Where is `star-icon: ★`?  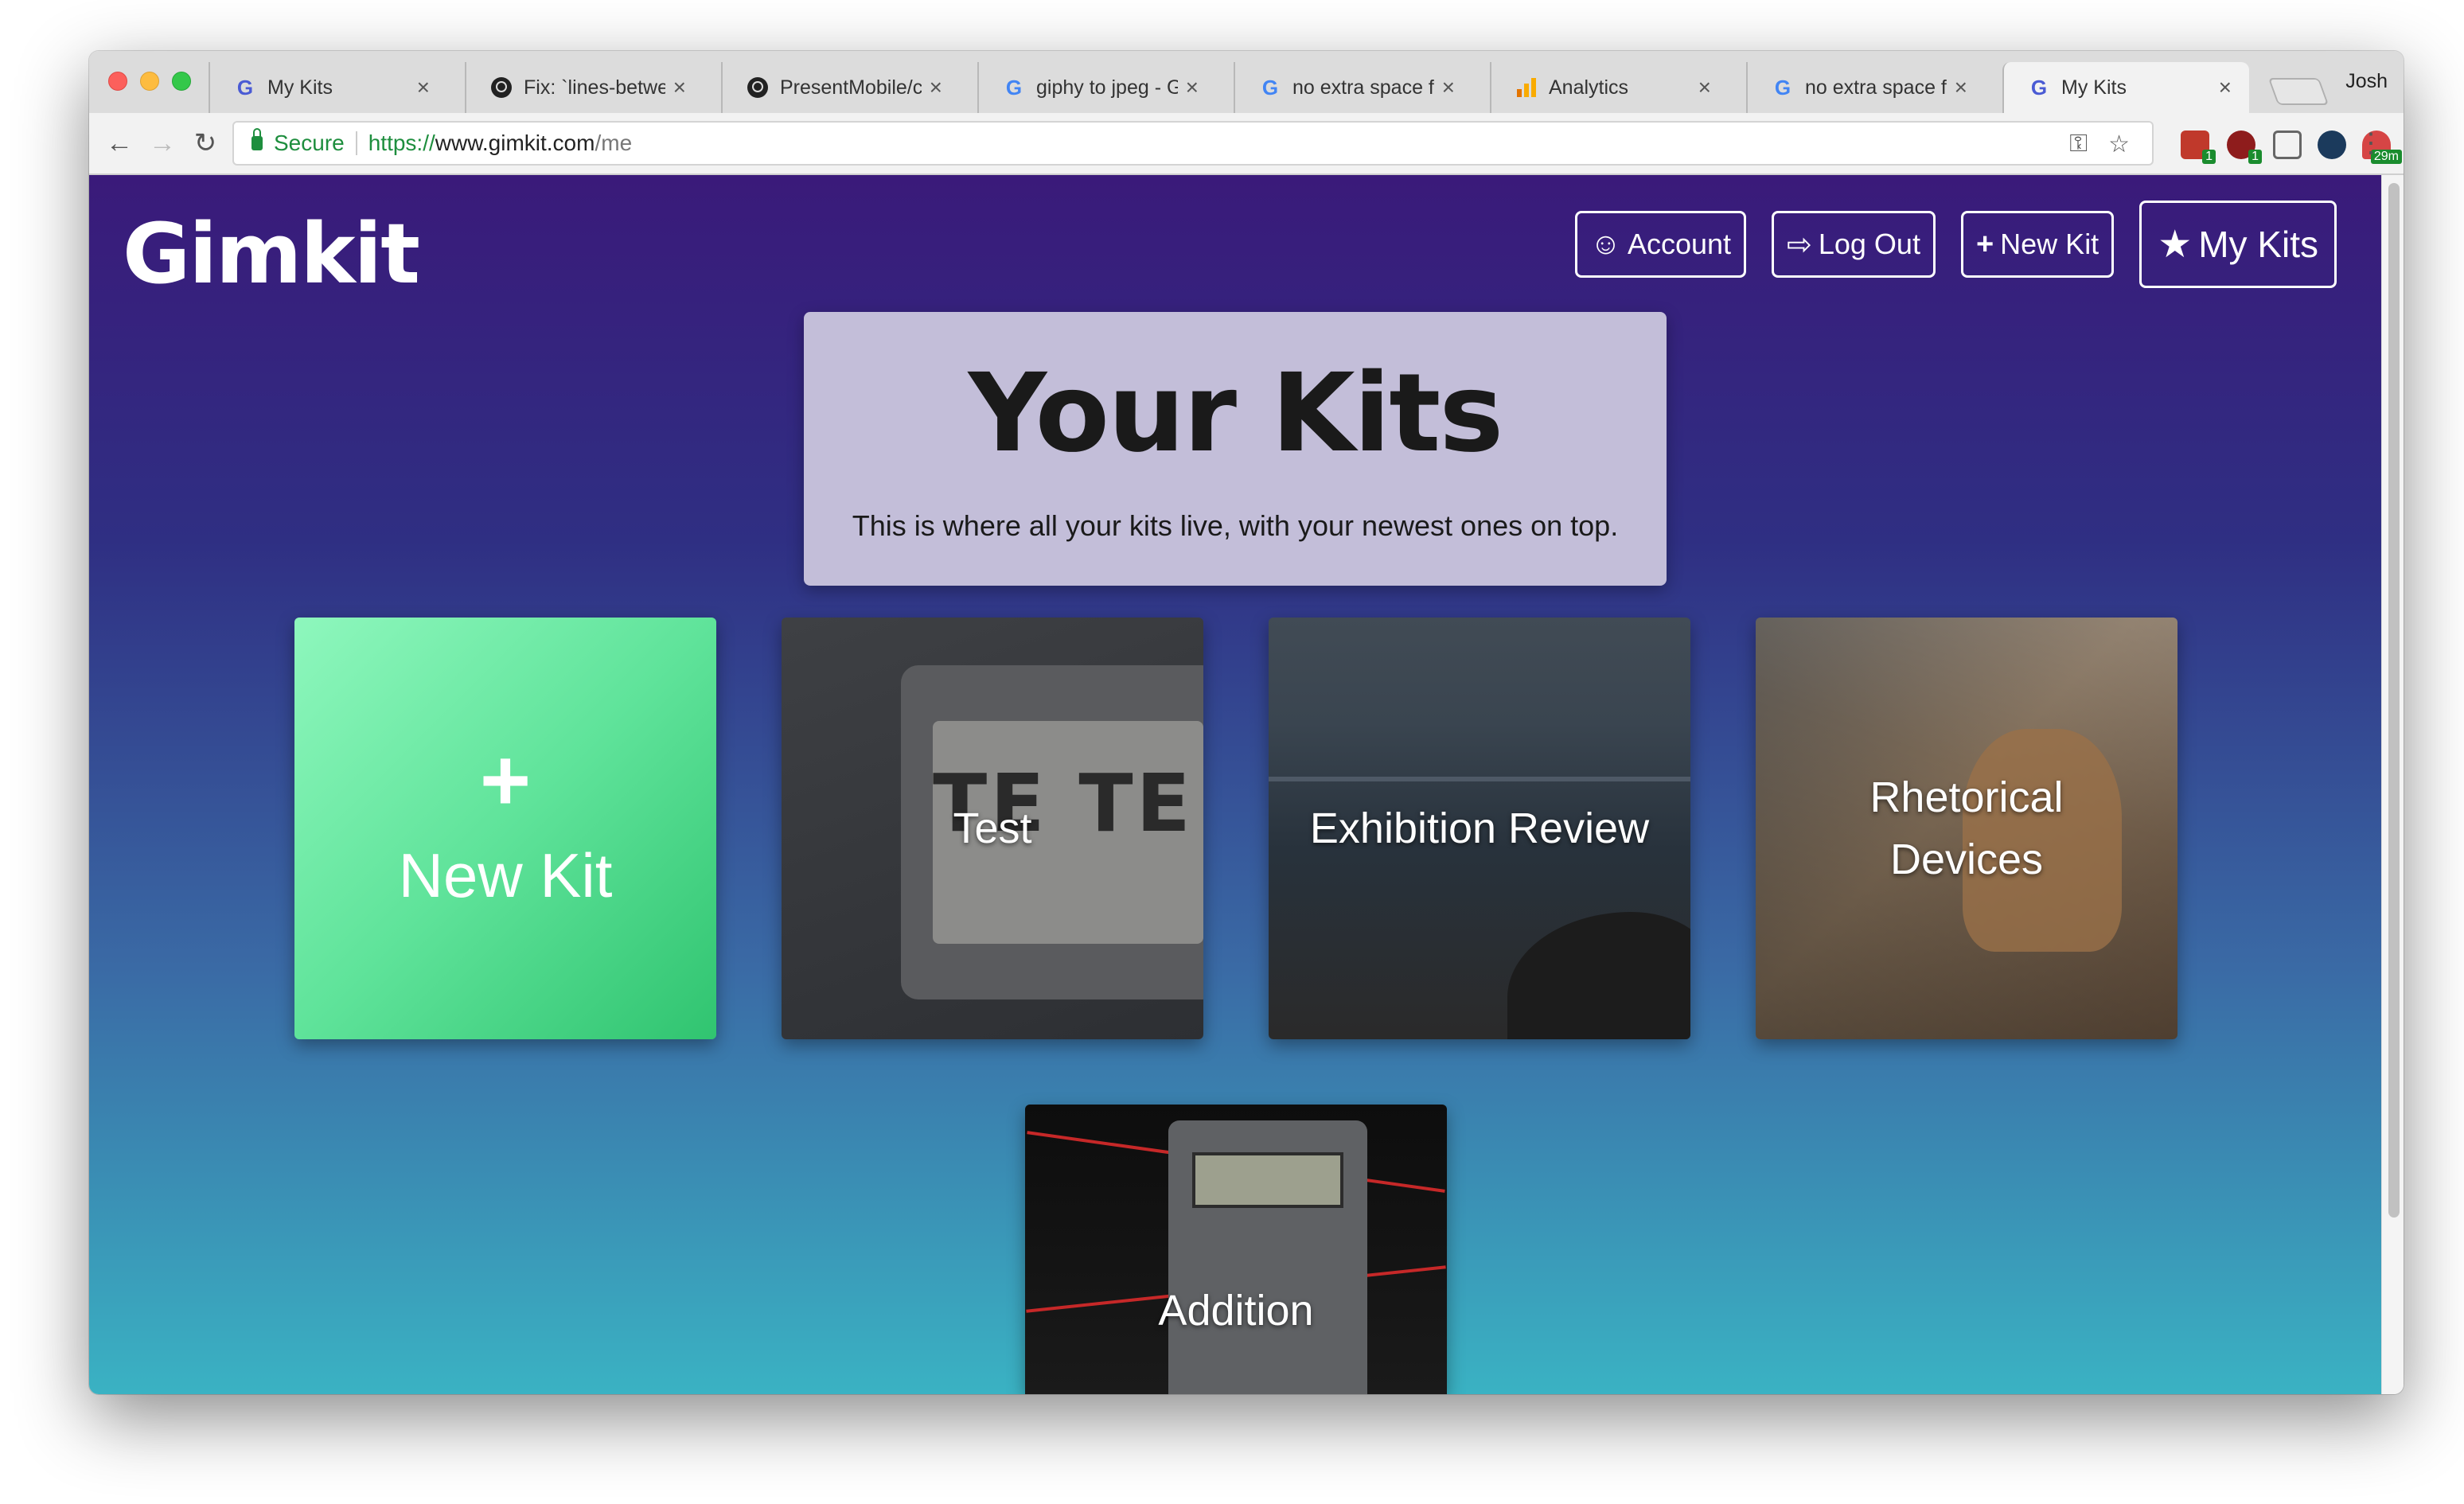
star-icon: ★ is located at coordinates (2176, 245).